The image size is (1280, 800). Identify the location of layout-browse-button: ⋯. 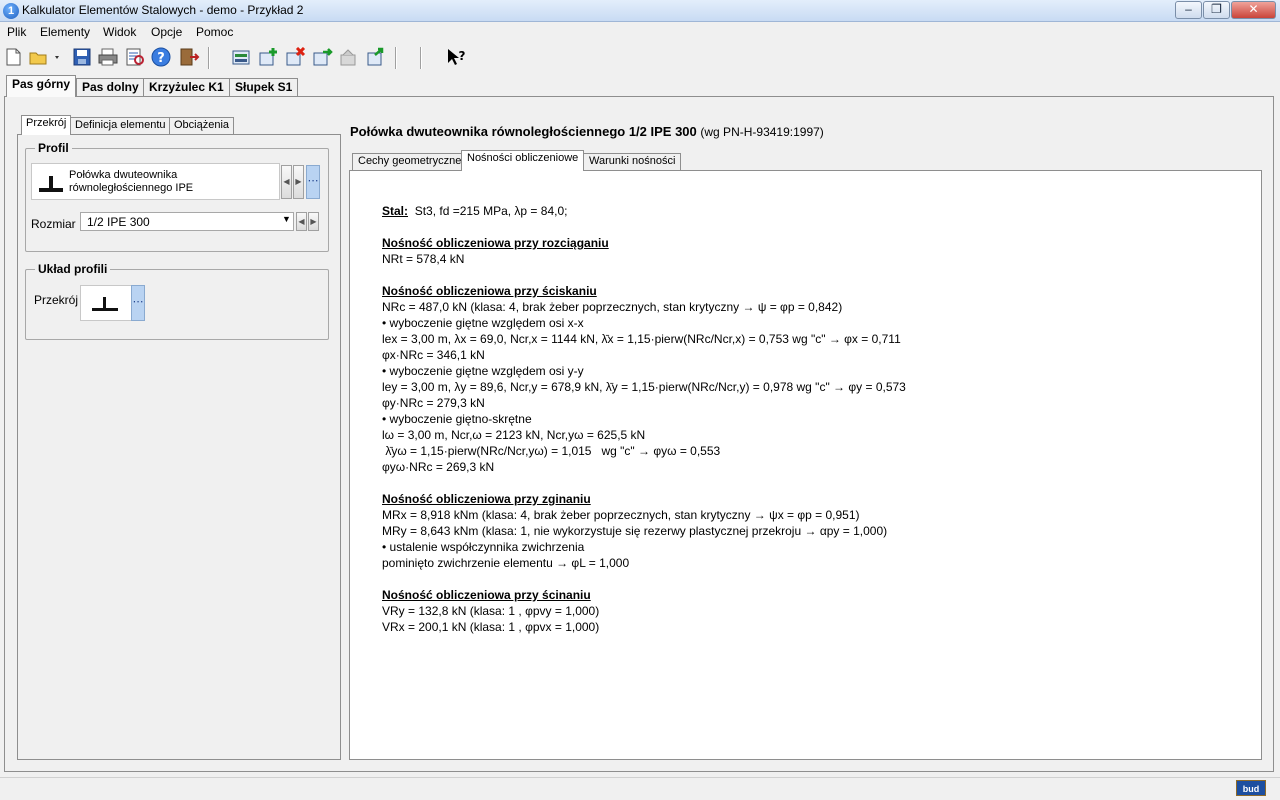
(138, 303).